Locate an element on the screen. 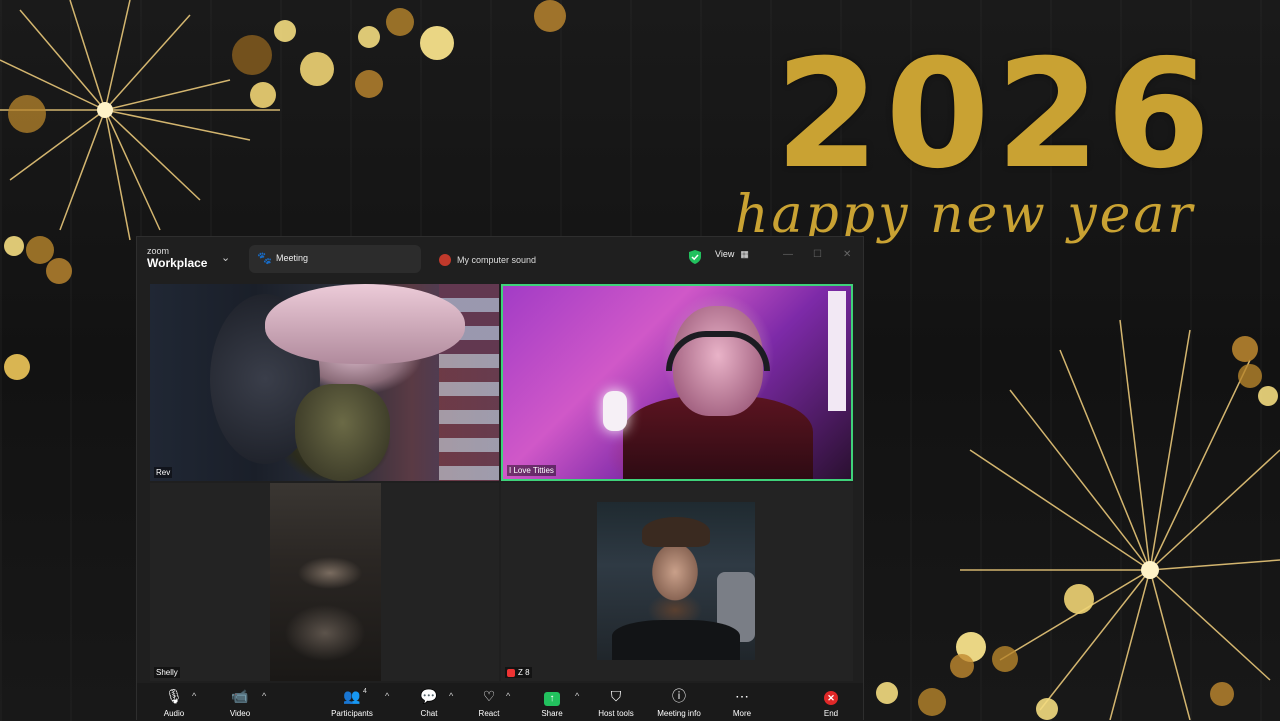 The width and height of the screenshot is (1280, 721). participant-name: Z 8 is located at coordinates (524, 672).